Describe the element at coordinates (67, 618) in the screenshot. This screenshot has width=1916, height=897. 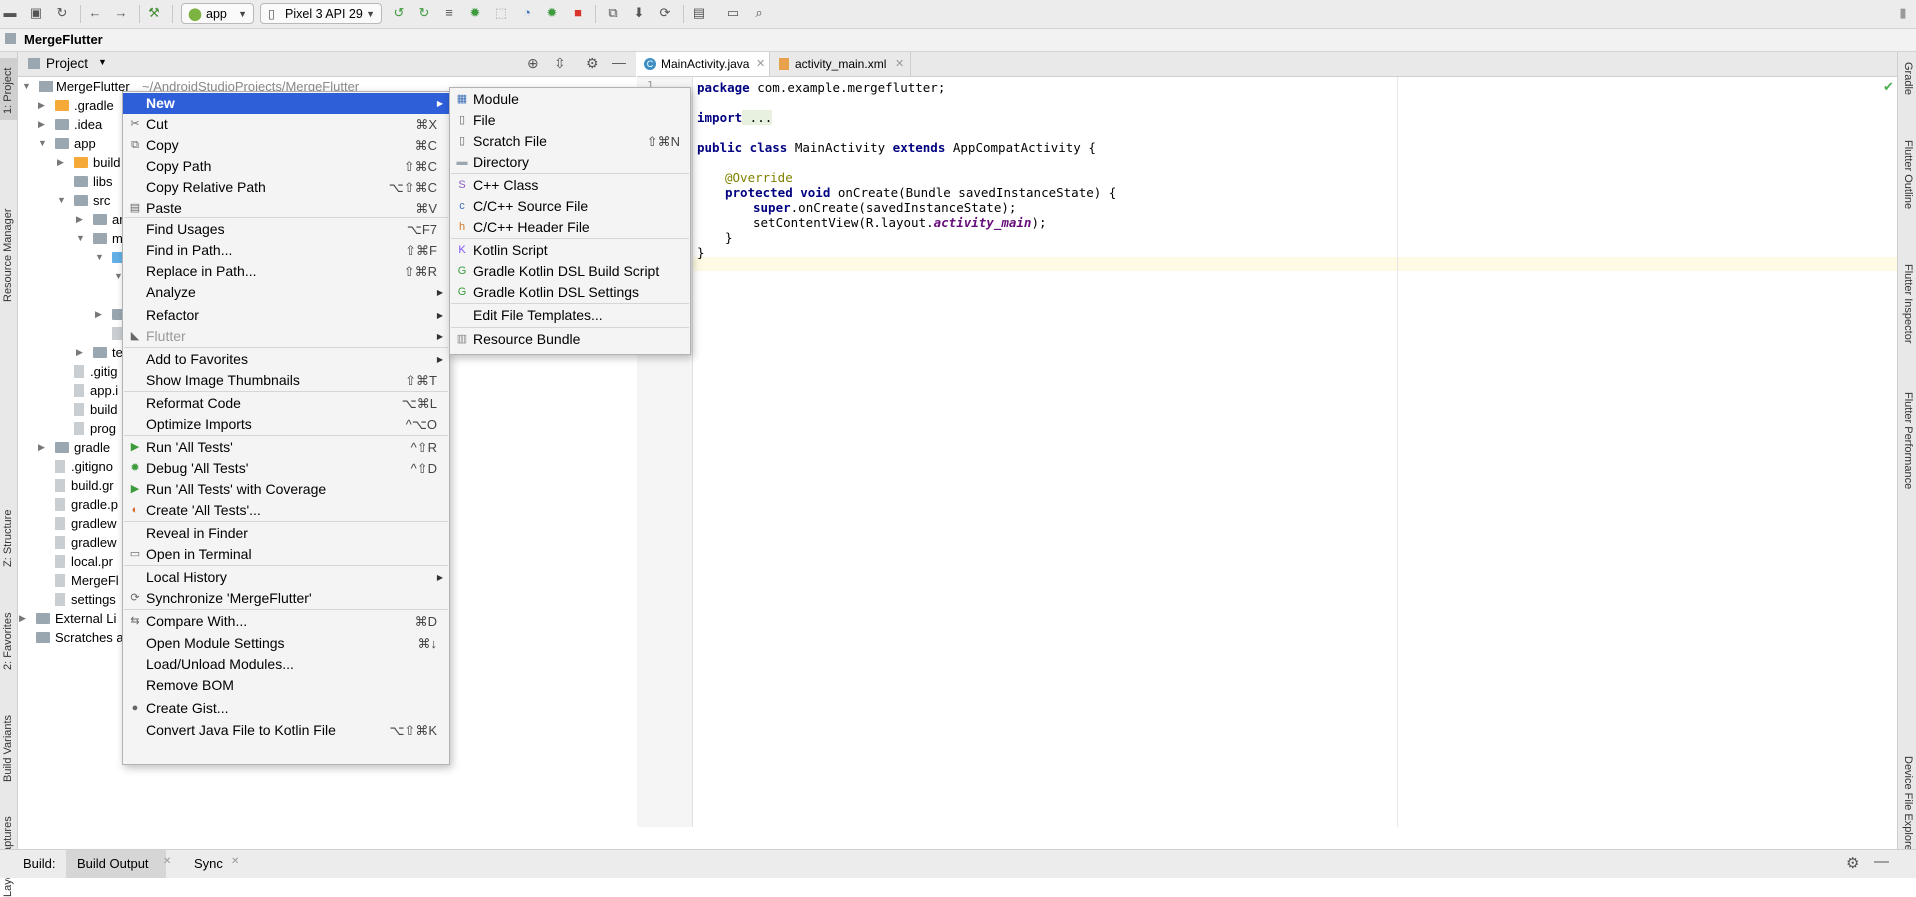
I see `tree-row: ▶ External Li` at that location.